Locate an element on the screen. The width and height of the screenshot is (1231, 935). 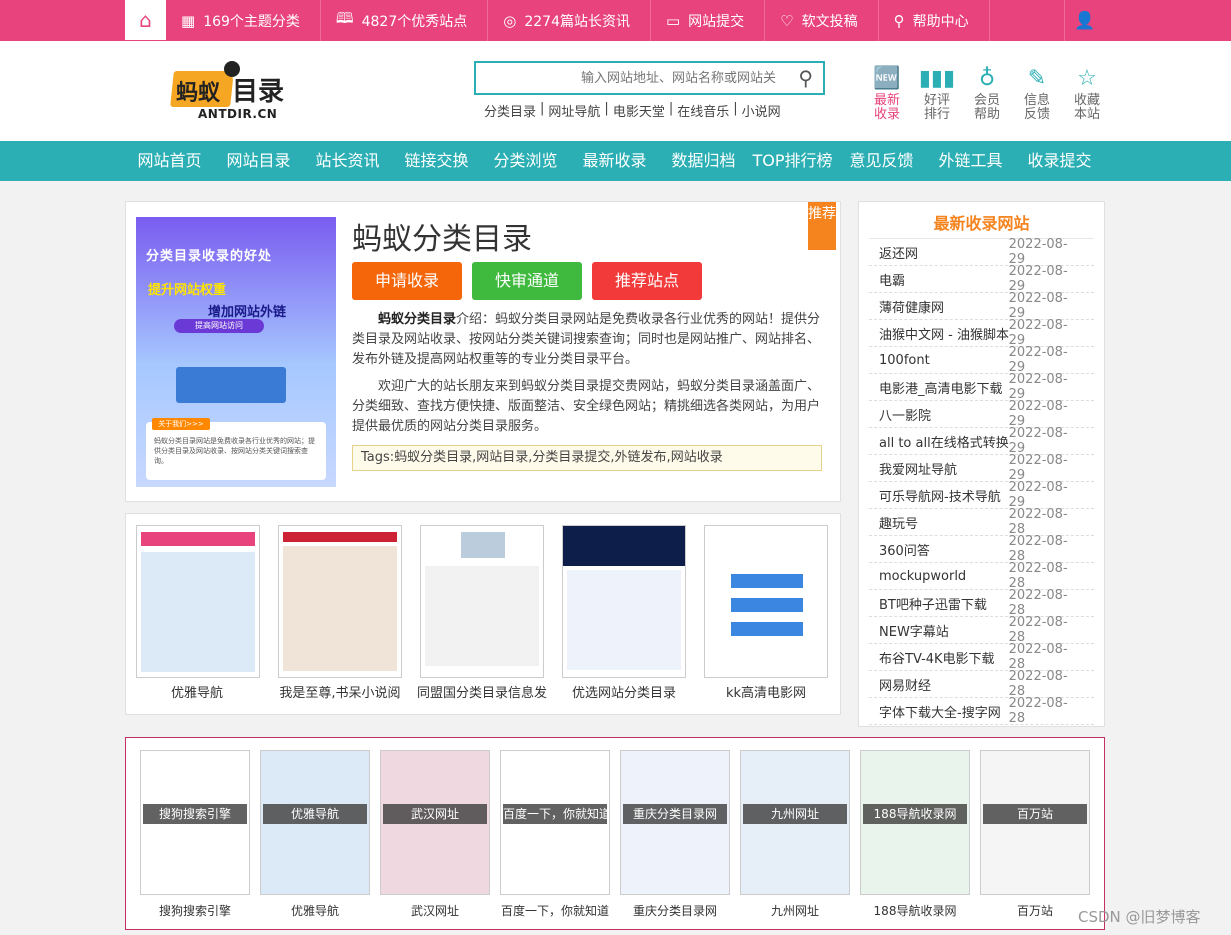
latest-site-name: 电霸 is located at coordinates (944, 279).